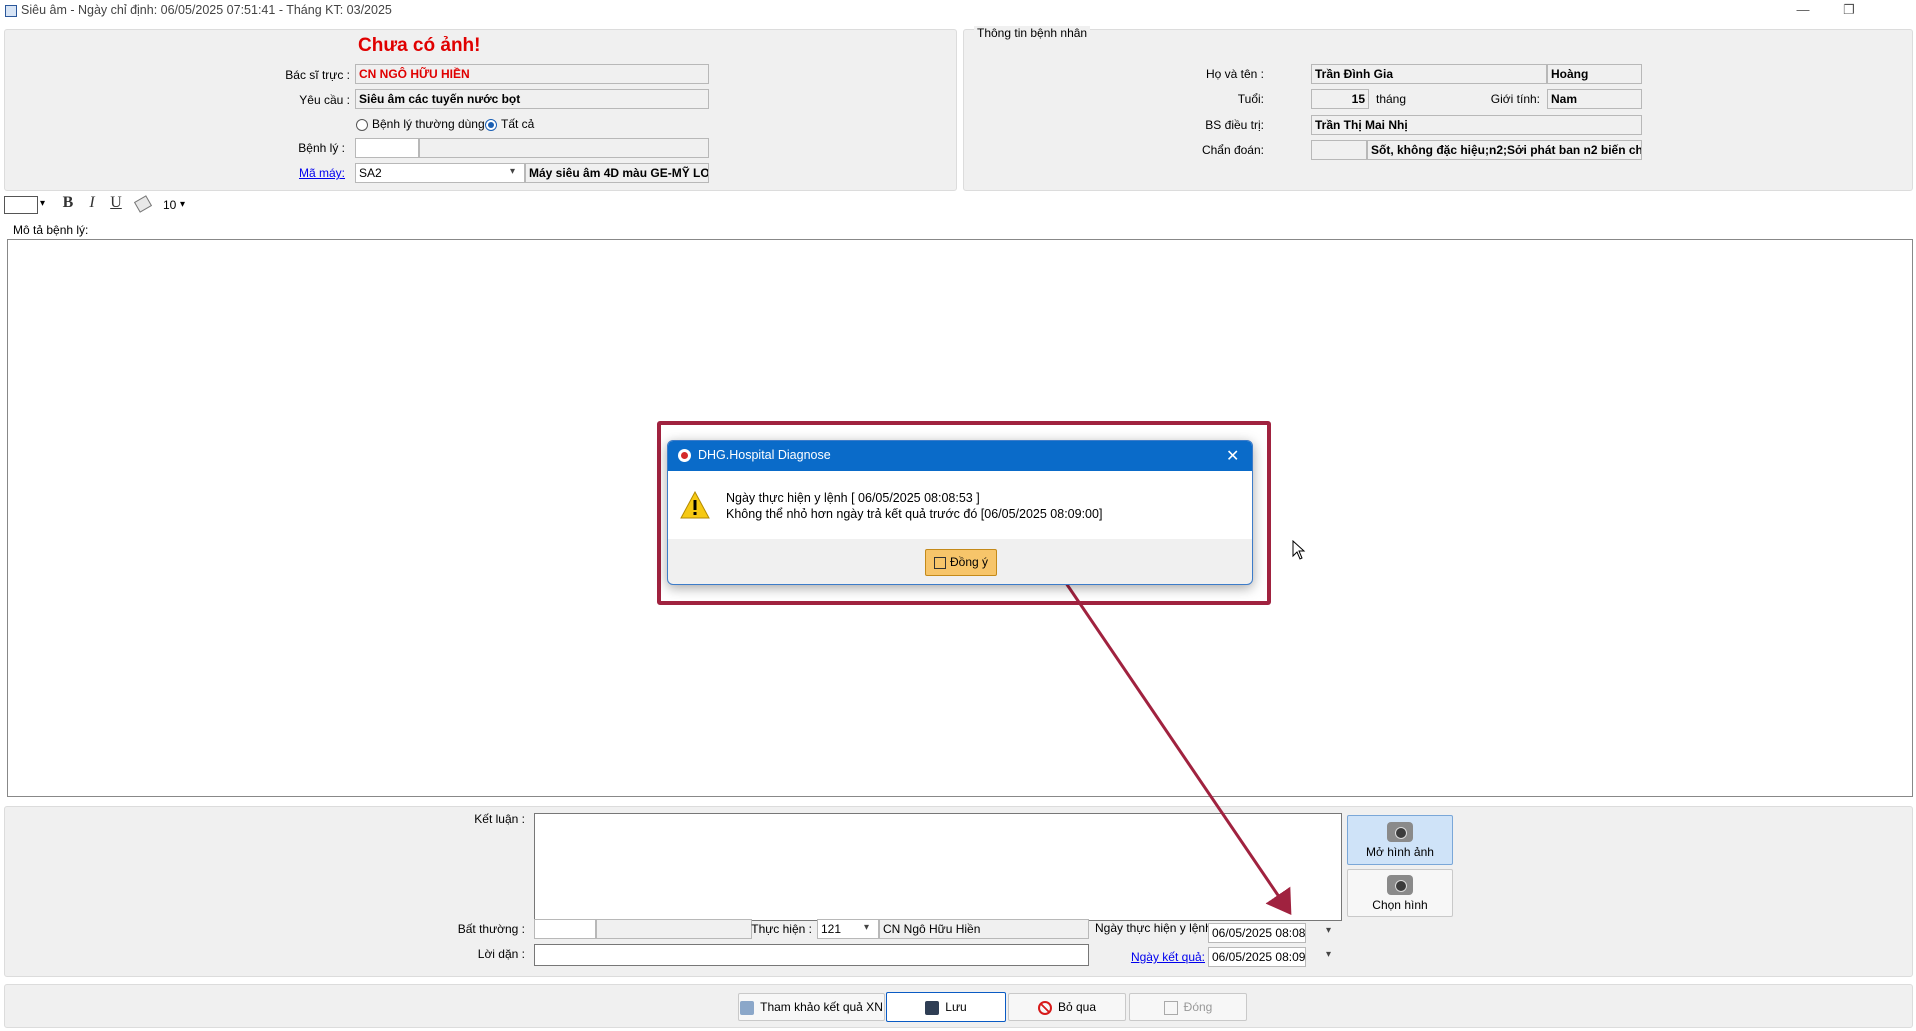 The image size is (1916, 1031). I want to click on action-bar: Tham khảo kết quả XN Lưu Bỏ qua Đóng, so click(958, 1006).